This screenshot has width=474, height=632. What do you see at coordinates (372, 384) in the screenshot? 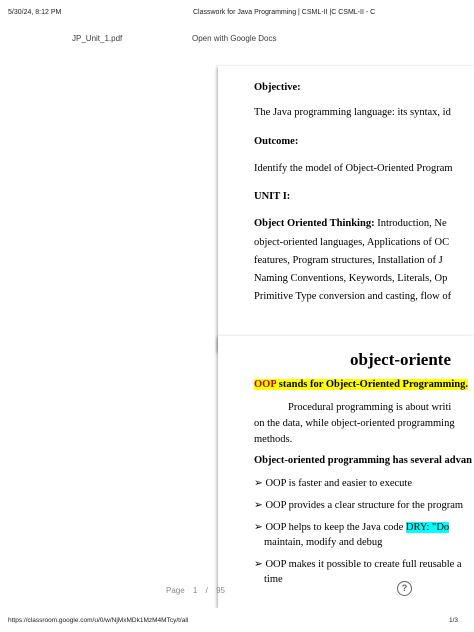
I see `oop-definition-text: stands for Object-Oriented Programming.` at bounding box center [372, 384].